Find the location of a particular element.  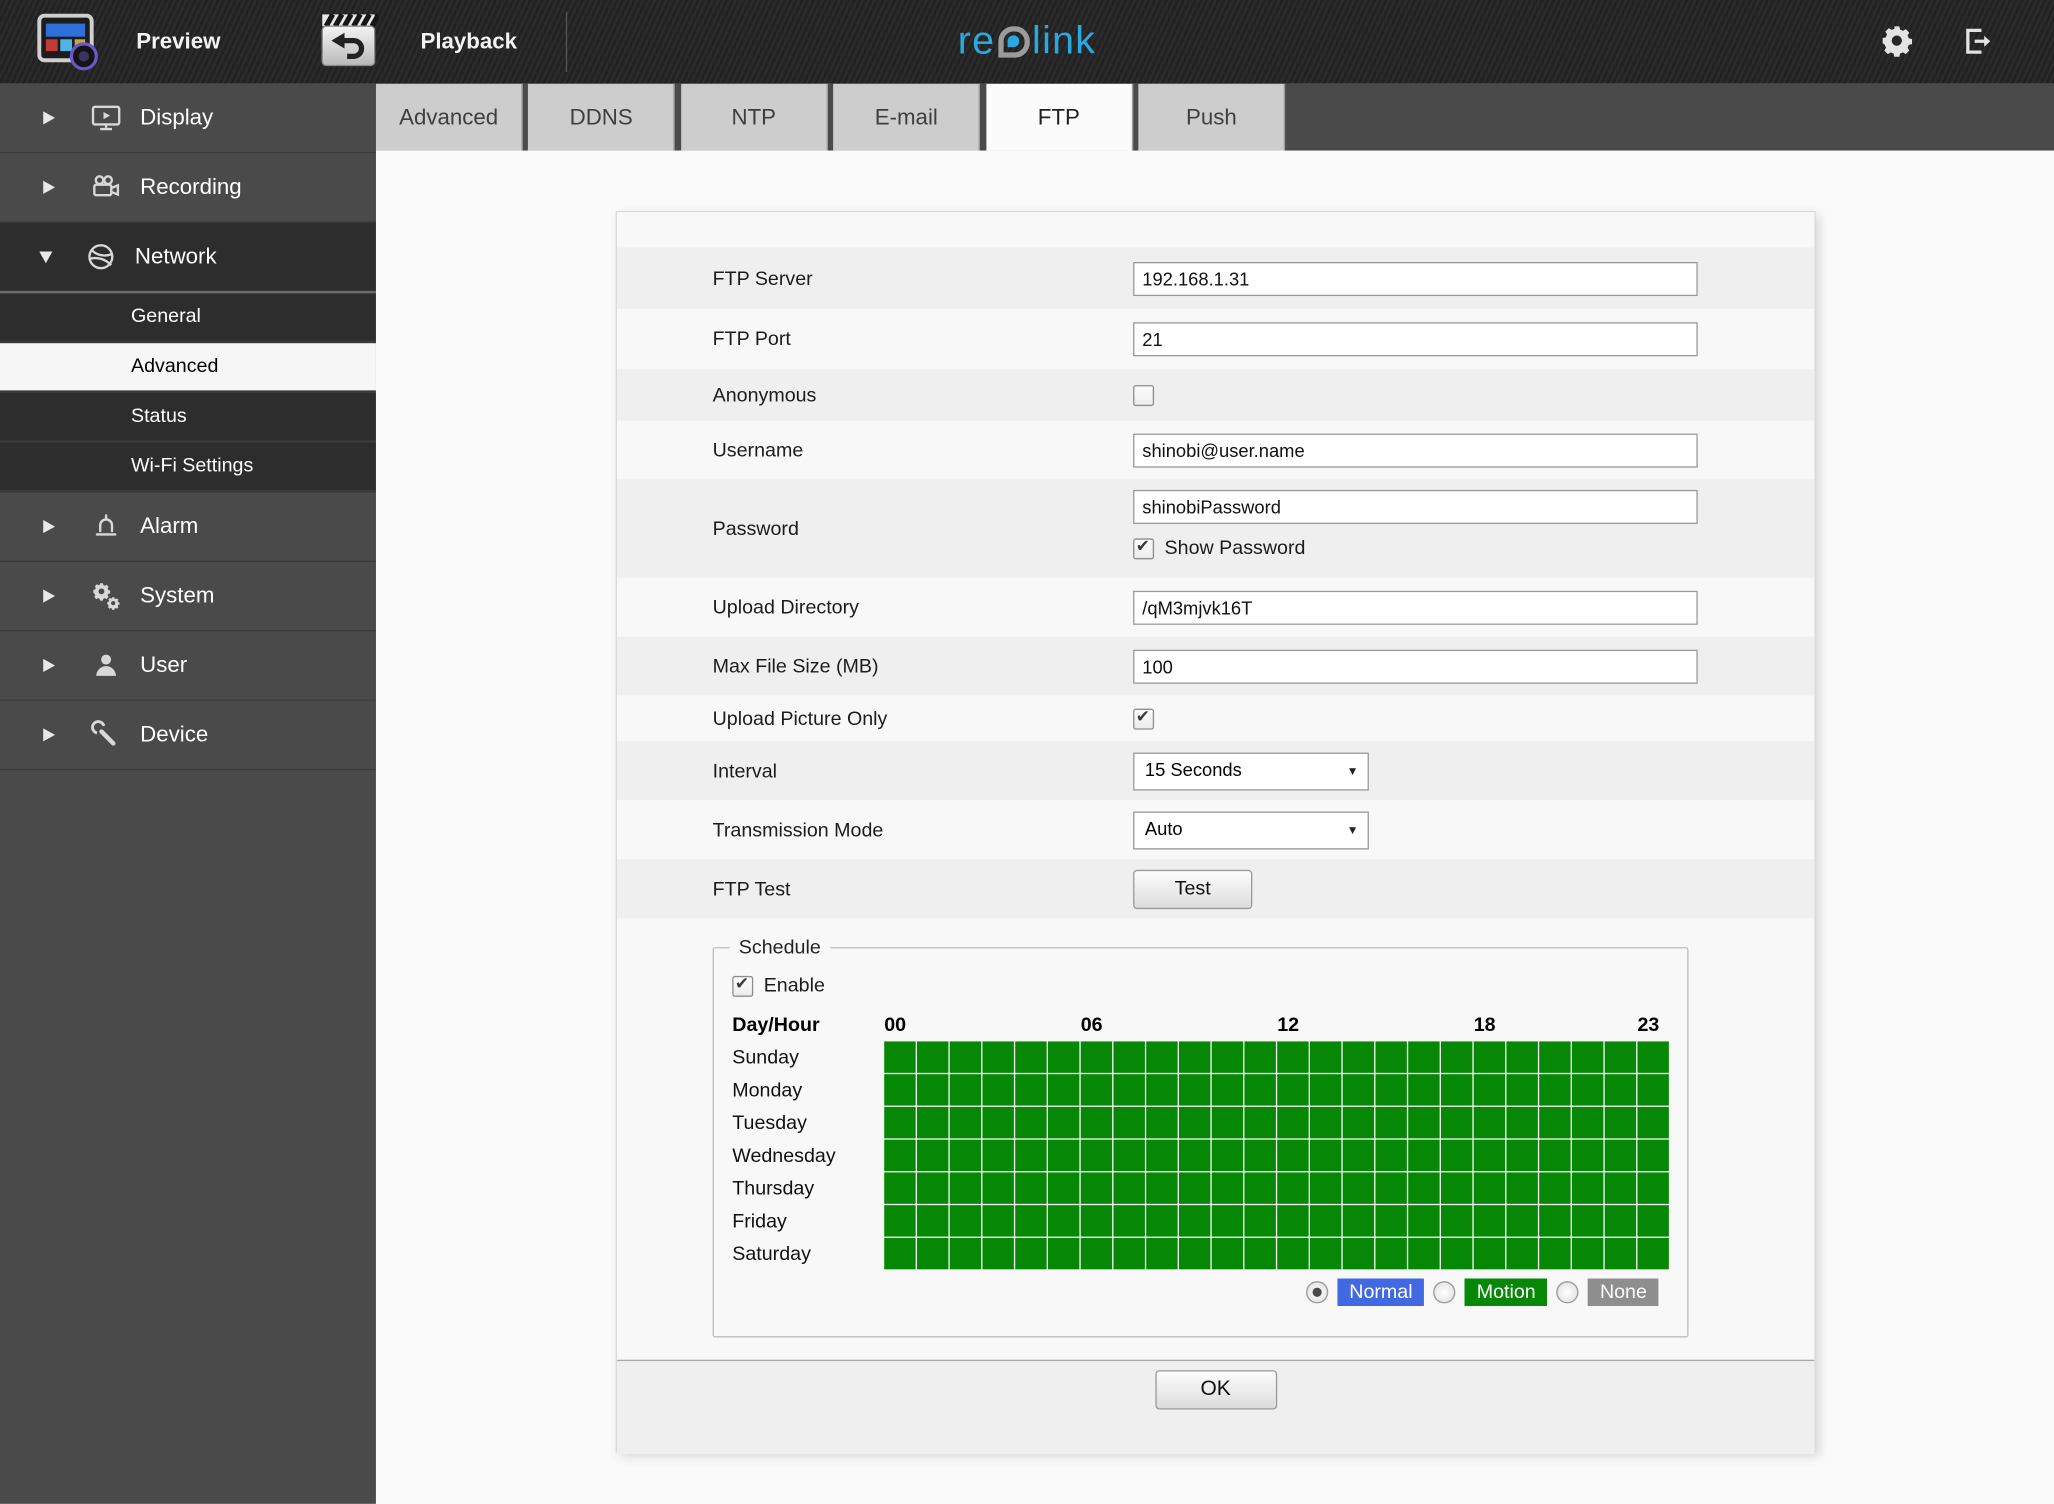

show-password-checkbox is located at coordinates (1144, 547).